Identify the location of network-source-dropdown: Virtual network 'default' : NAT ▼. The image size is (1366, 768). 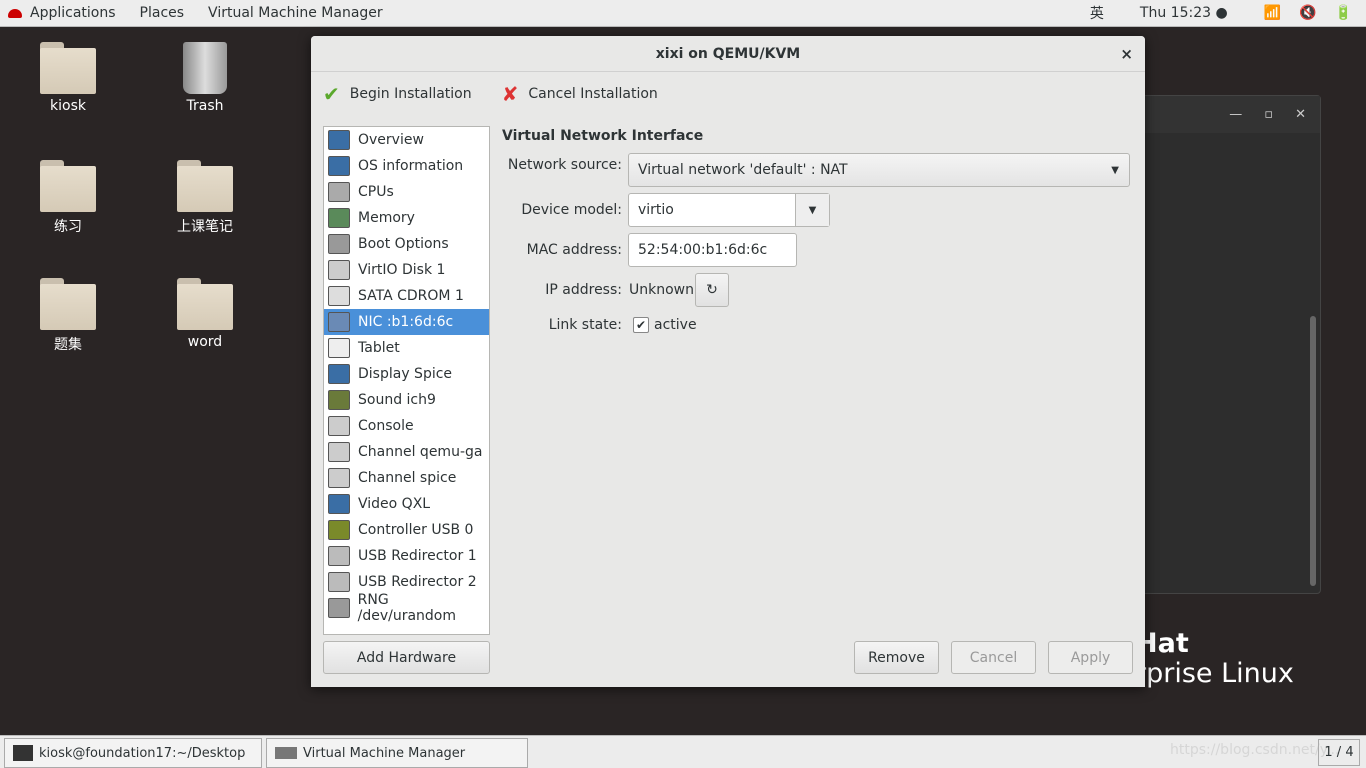
(879, 170).